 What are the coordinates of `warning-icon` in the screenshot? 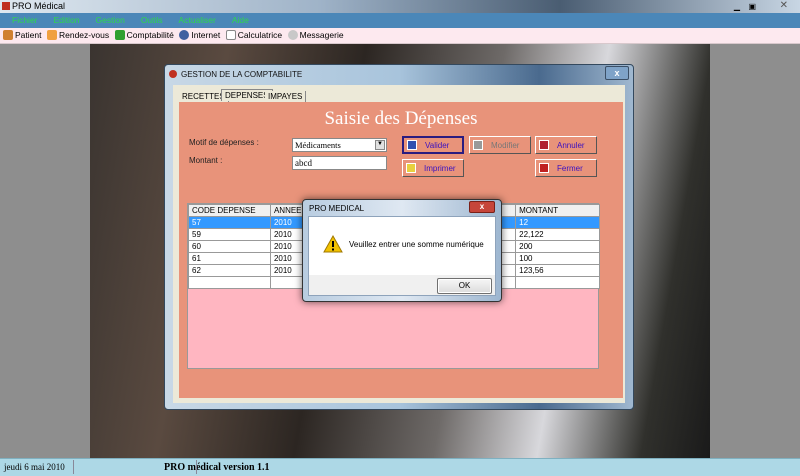 It's located at (333, 244).